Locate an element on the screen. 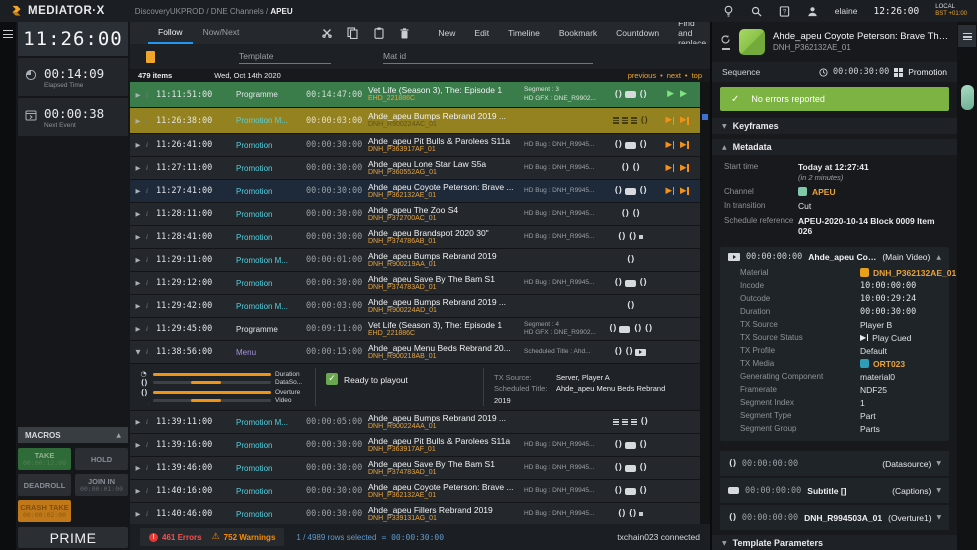 The height and width of the screenshot is (550, 977). user-icon is located at coordinates (813, 11).